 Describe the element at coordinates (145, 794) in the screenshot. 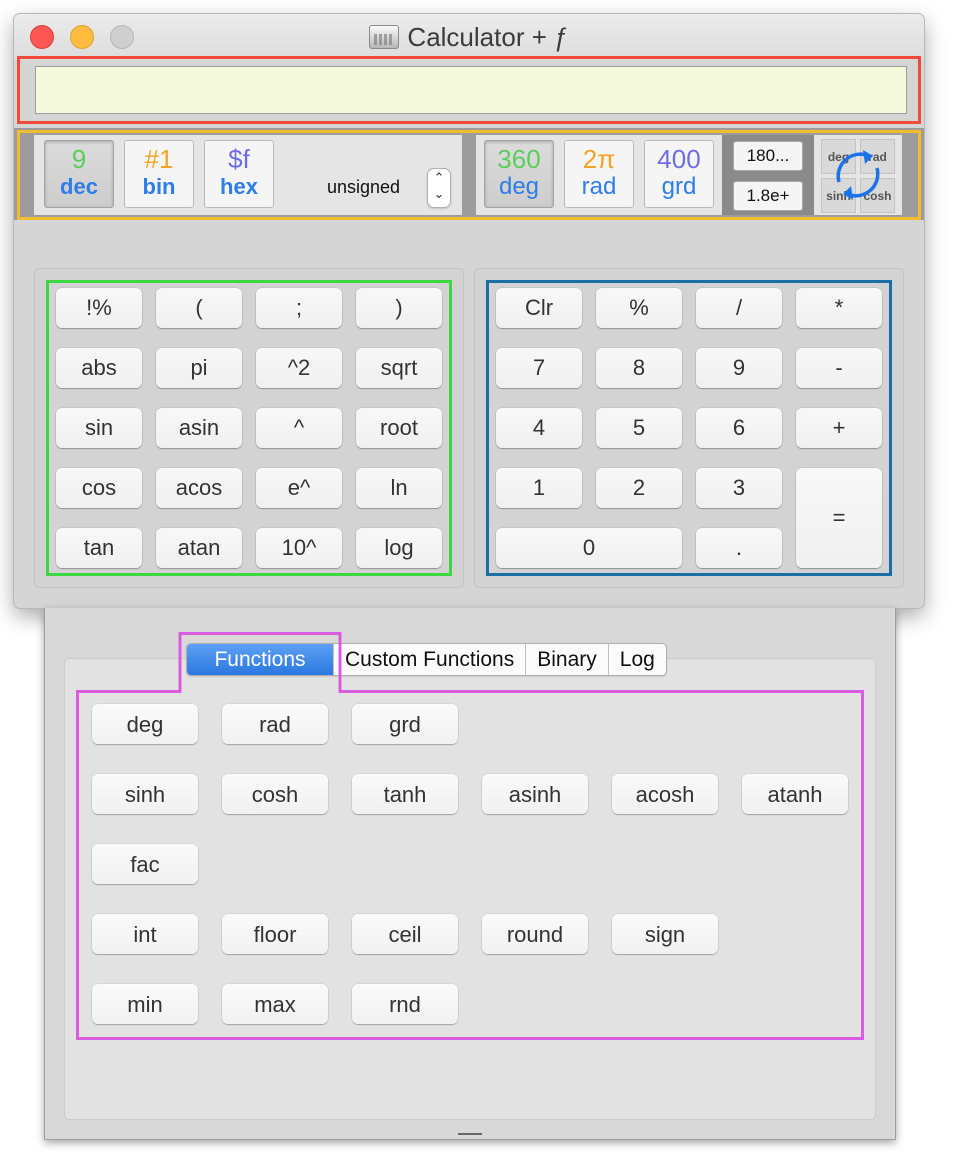

I see `function-key: sinh` at that location.